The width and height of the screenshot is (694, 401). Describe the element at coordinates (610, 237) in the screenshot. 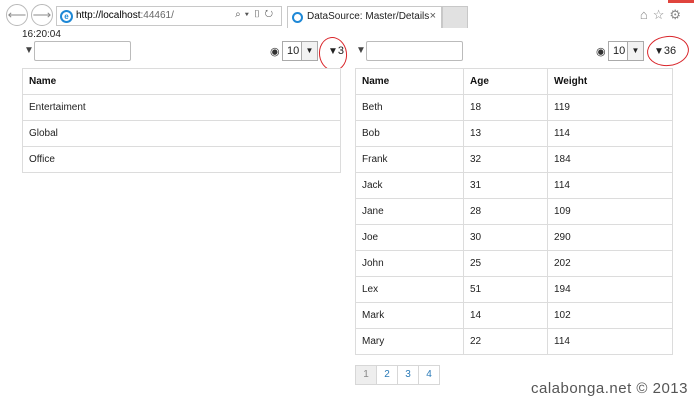

I see `table-cell: 290` at that location.